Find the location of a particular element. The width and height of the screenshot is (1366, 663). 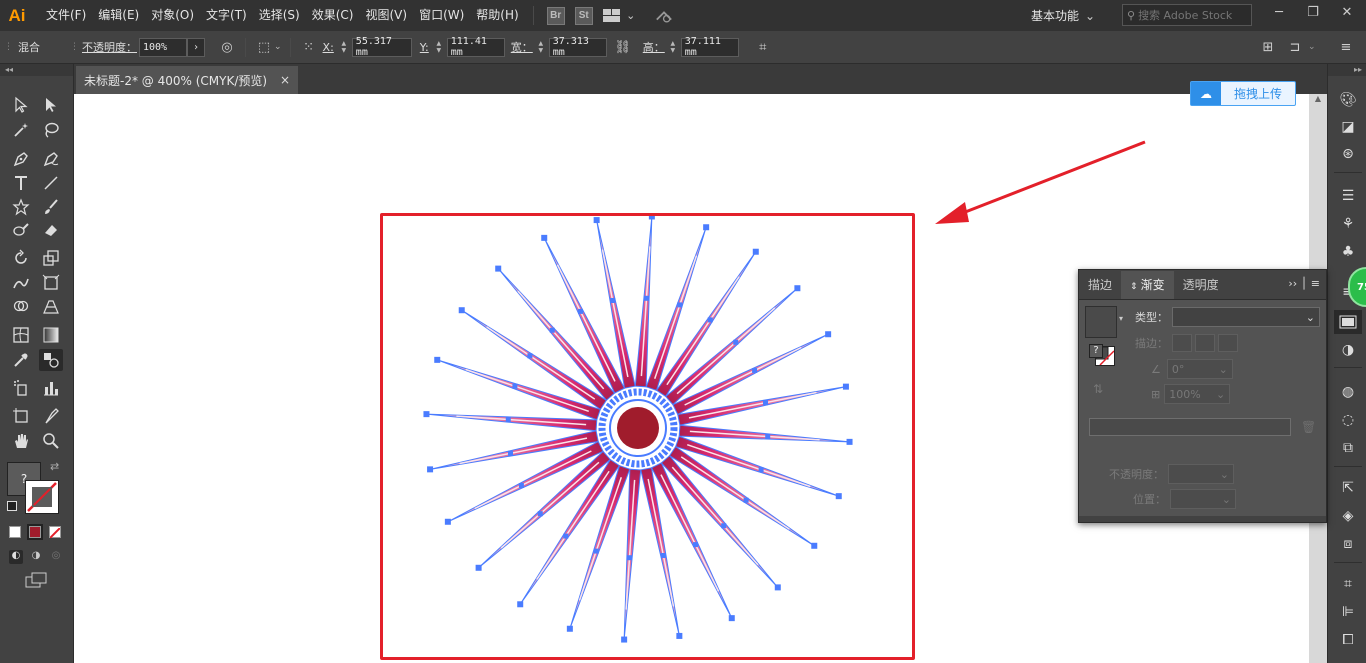

x-stepper: ▲ ▼ is located at coordinates (344, 47).